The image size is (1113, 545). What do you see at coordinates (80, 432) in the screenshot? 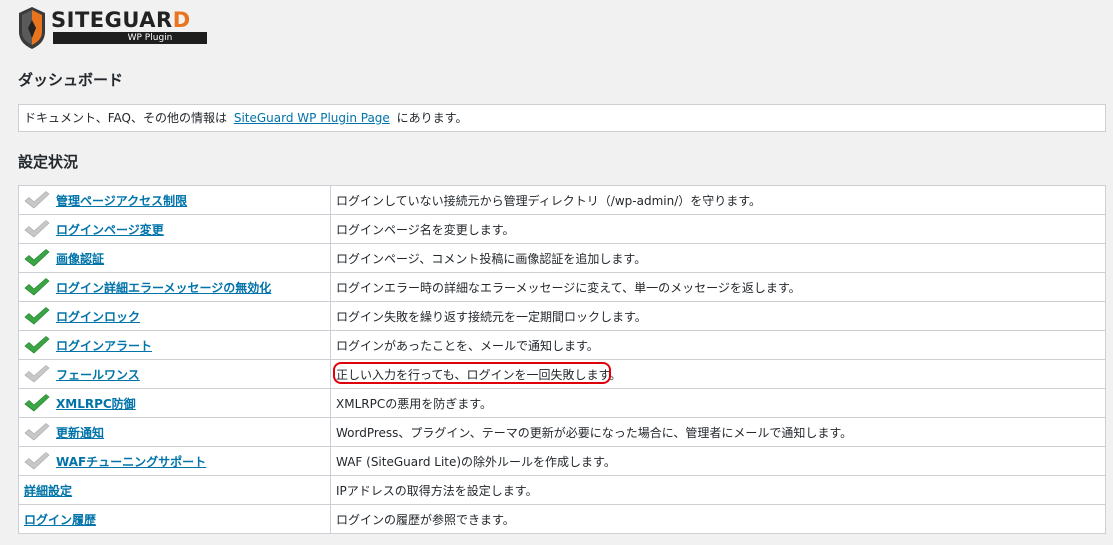
I see `feature-link: 更新通知` at bounding box center [80, 432].